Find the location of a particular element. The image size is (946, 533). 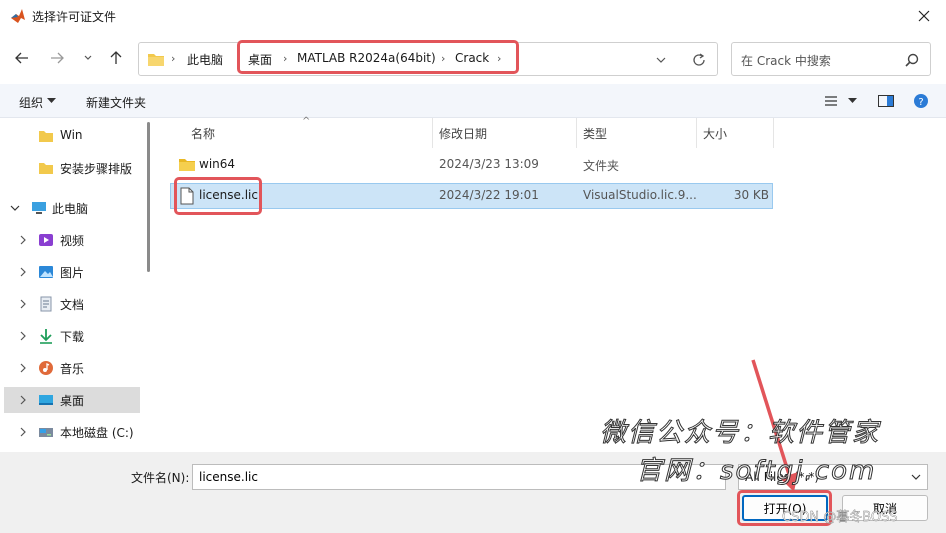

sidebar-scrollbar is located at coordinates (148, 197).